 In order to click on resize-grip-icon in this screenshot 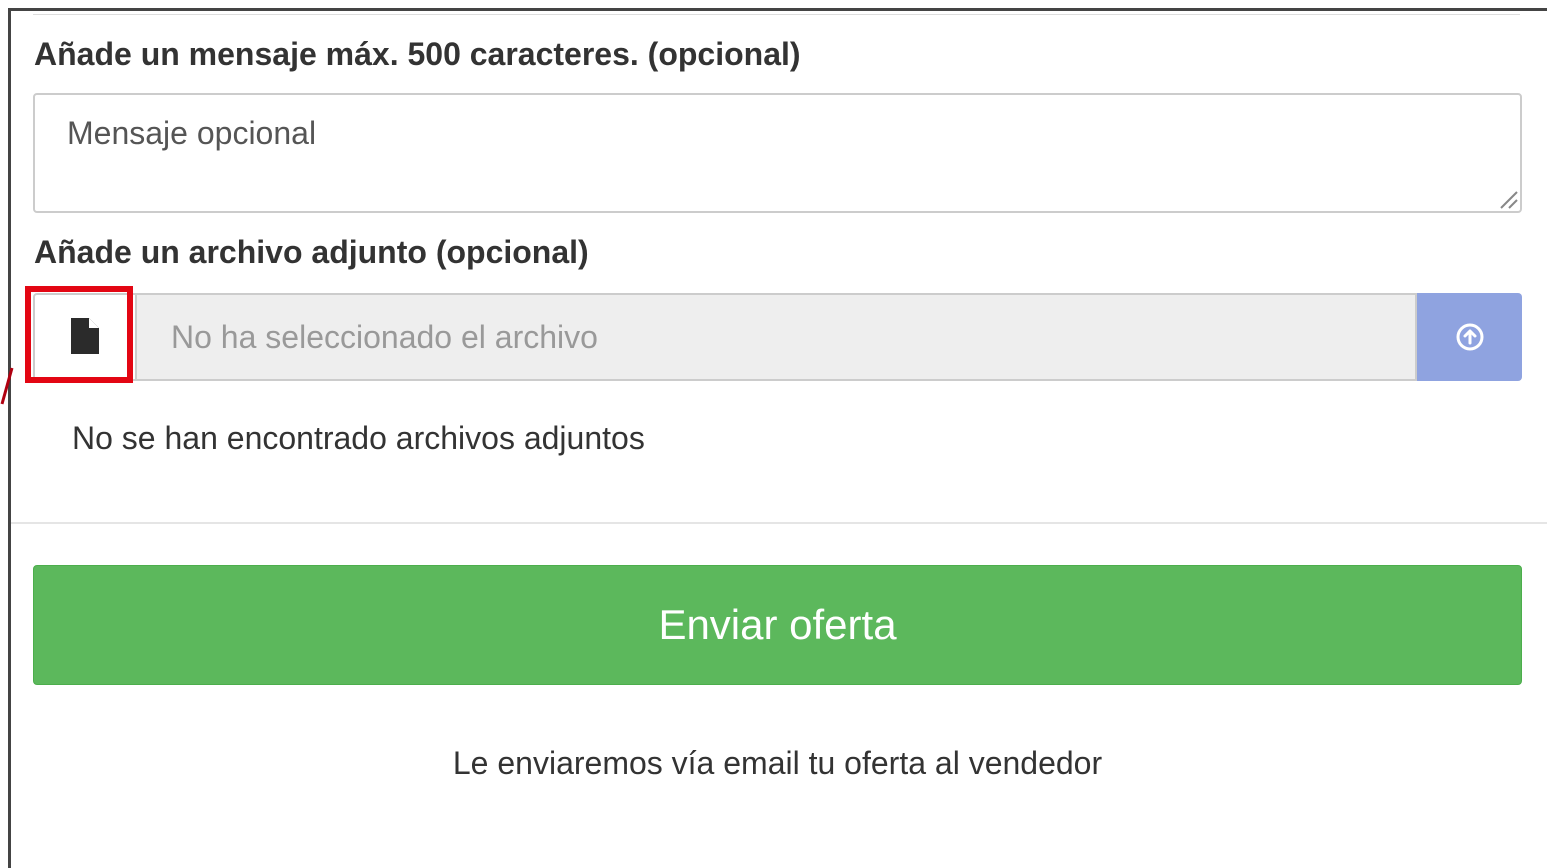, I will do `click(1508, 199)`.